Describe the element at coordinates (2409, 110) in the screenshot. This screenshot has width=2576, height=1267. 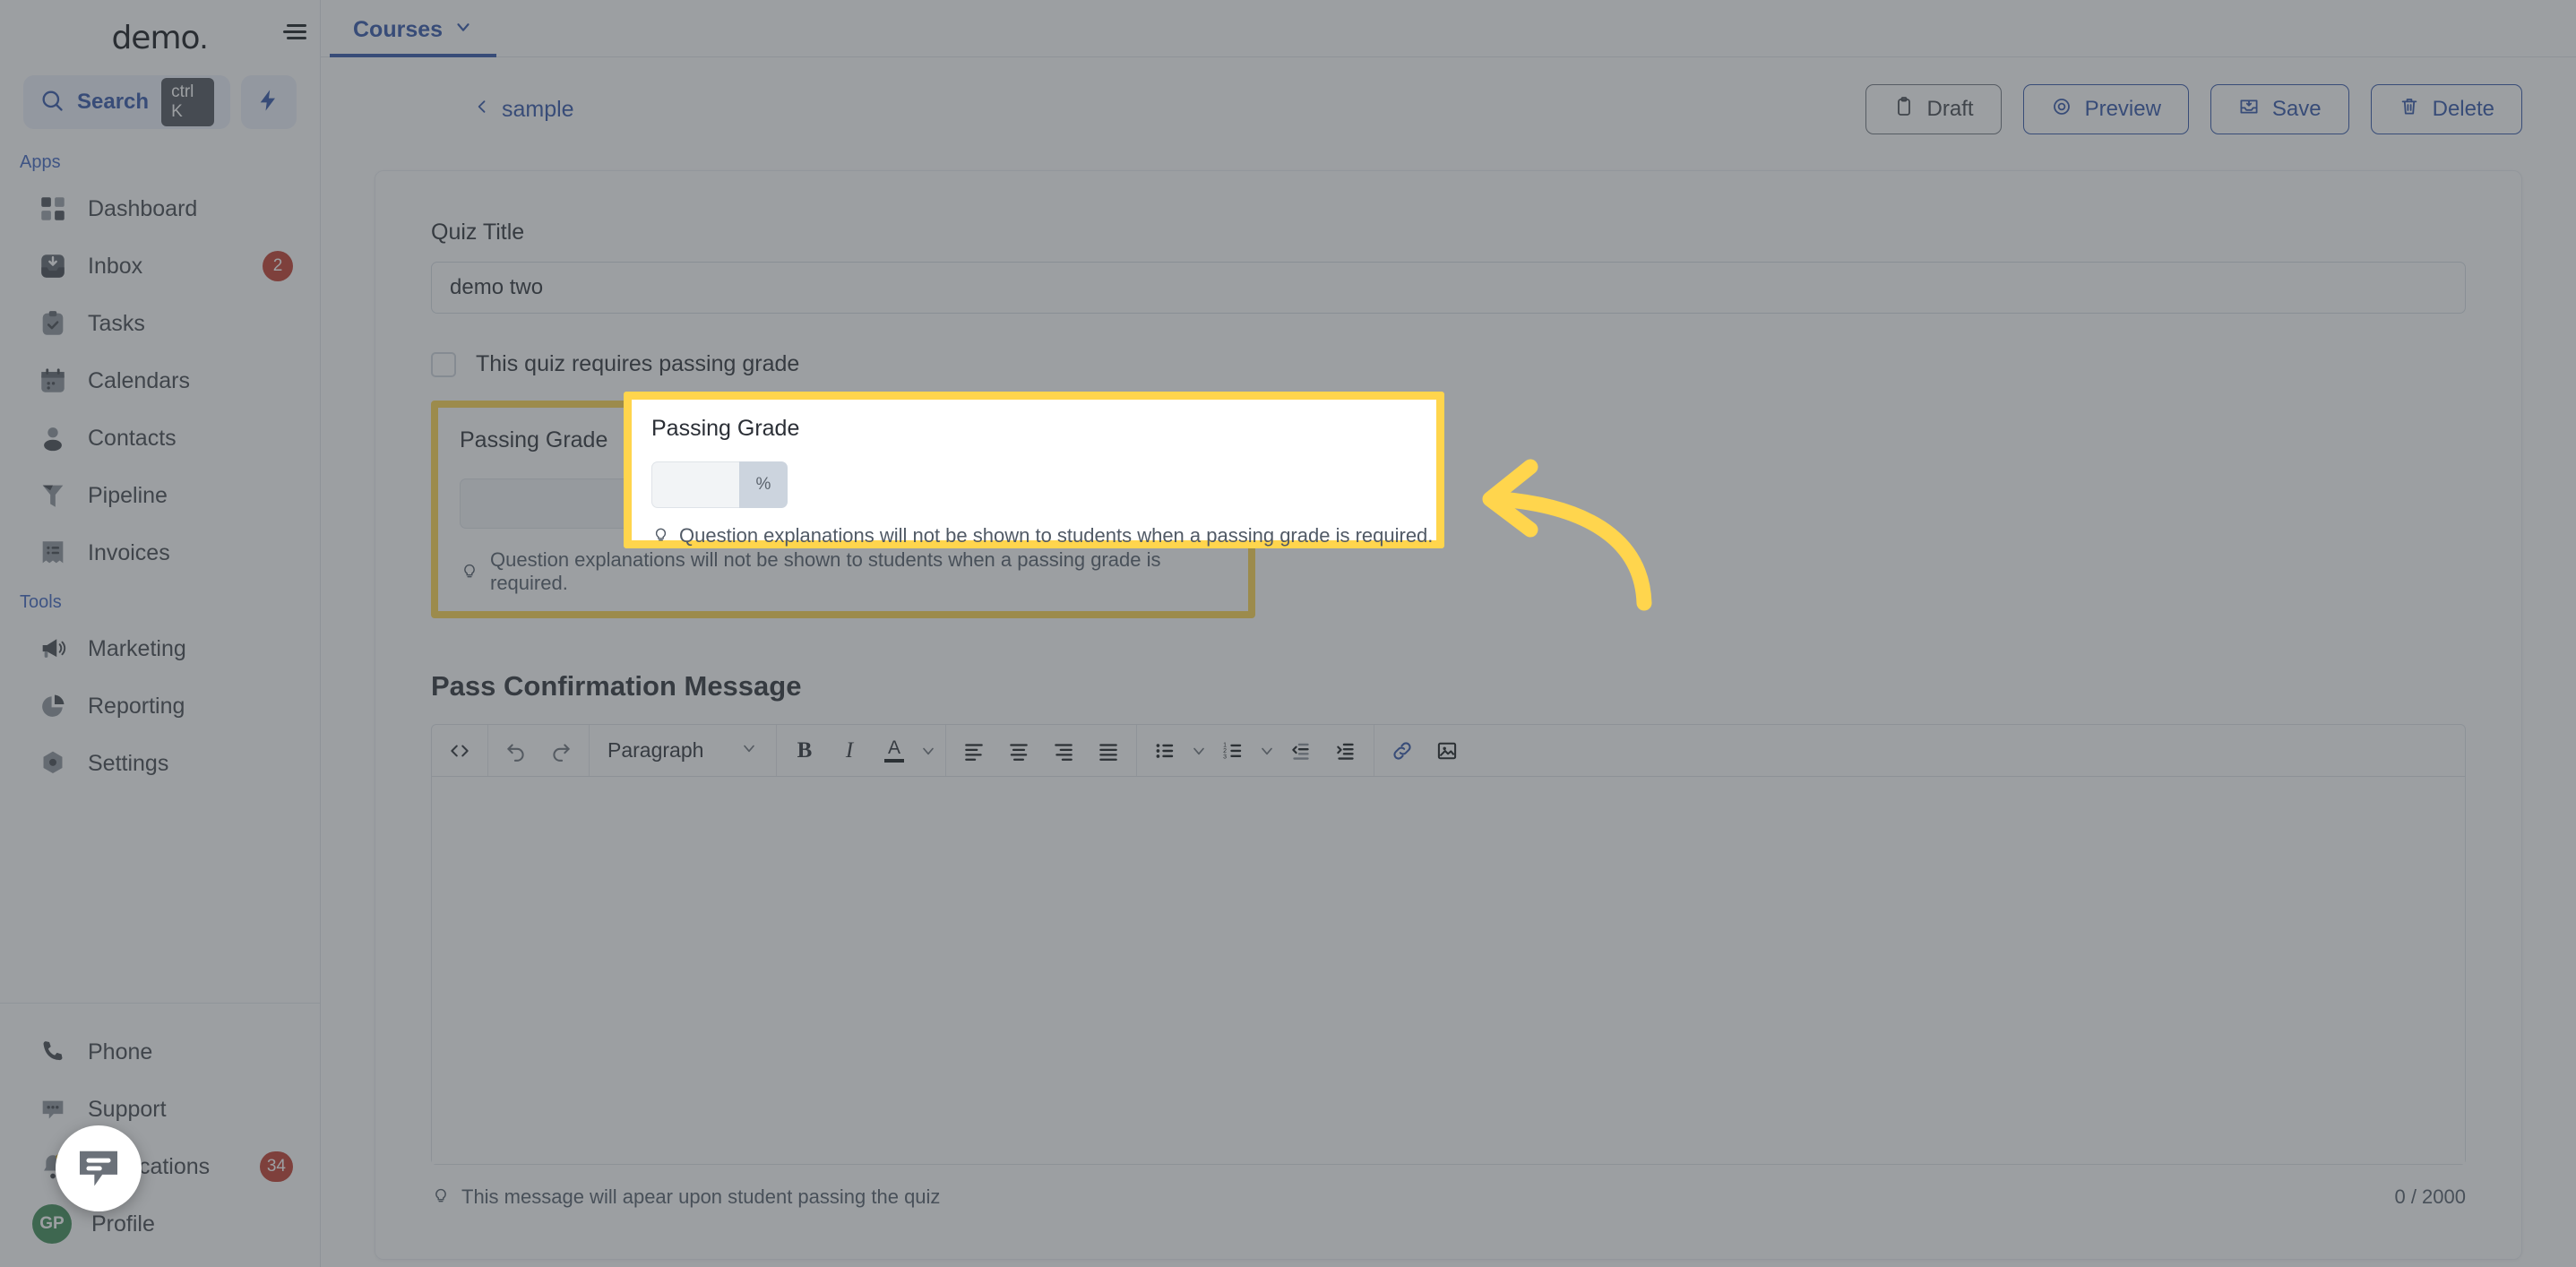
I see `trash-icon` at that location.